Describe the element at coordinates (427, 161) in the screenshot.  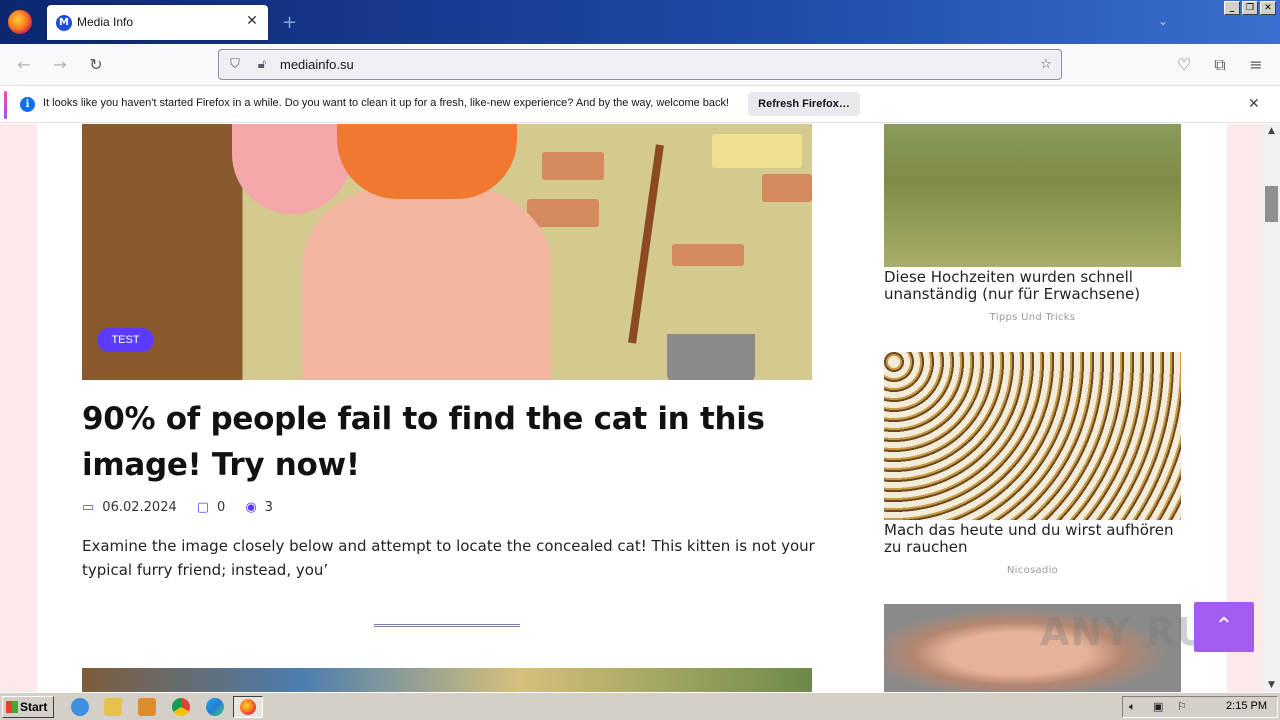
I see `illustration-top` at that location.